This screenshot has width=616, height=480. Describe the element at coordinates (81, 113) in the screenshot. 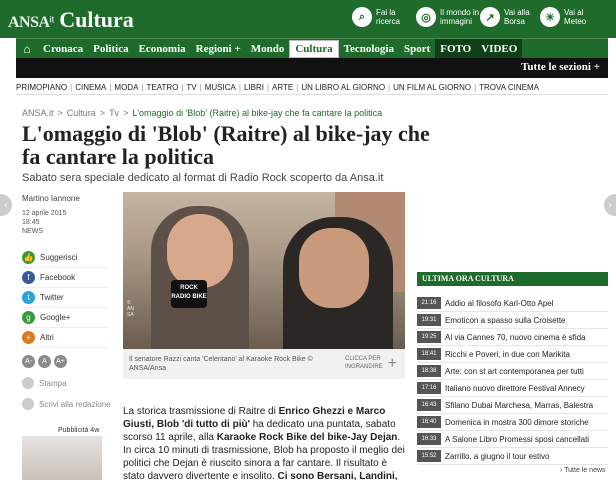

I see `breadcrumb-link: Cultura` at that location.